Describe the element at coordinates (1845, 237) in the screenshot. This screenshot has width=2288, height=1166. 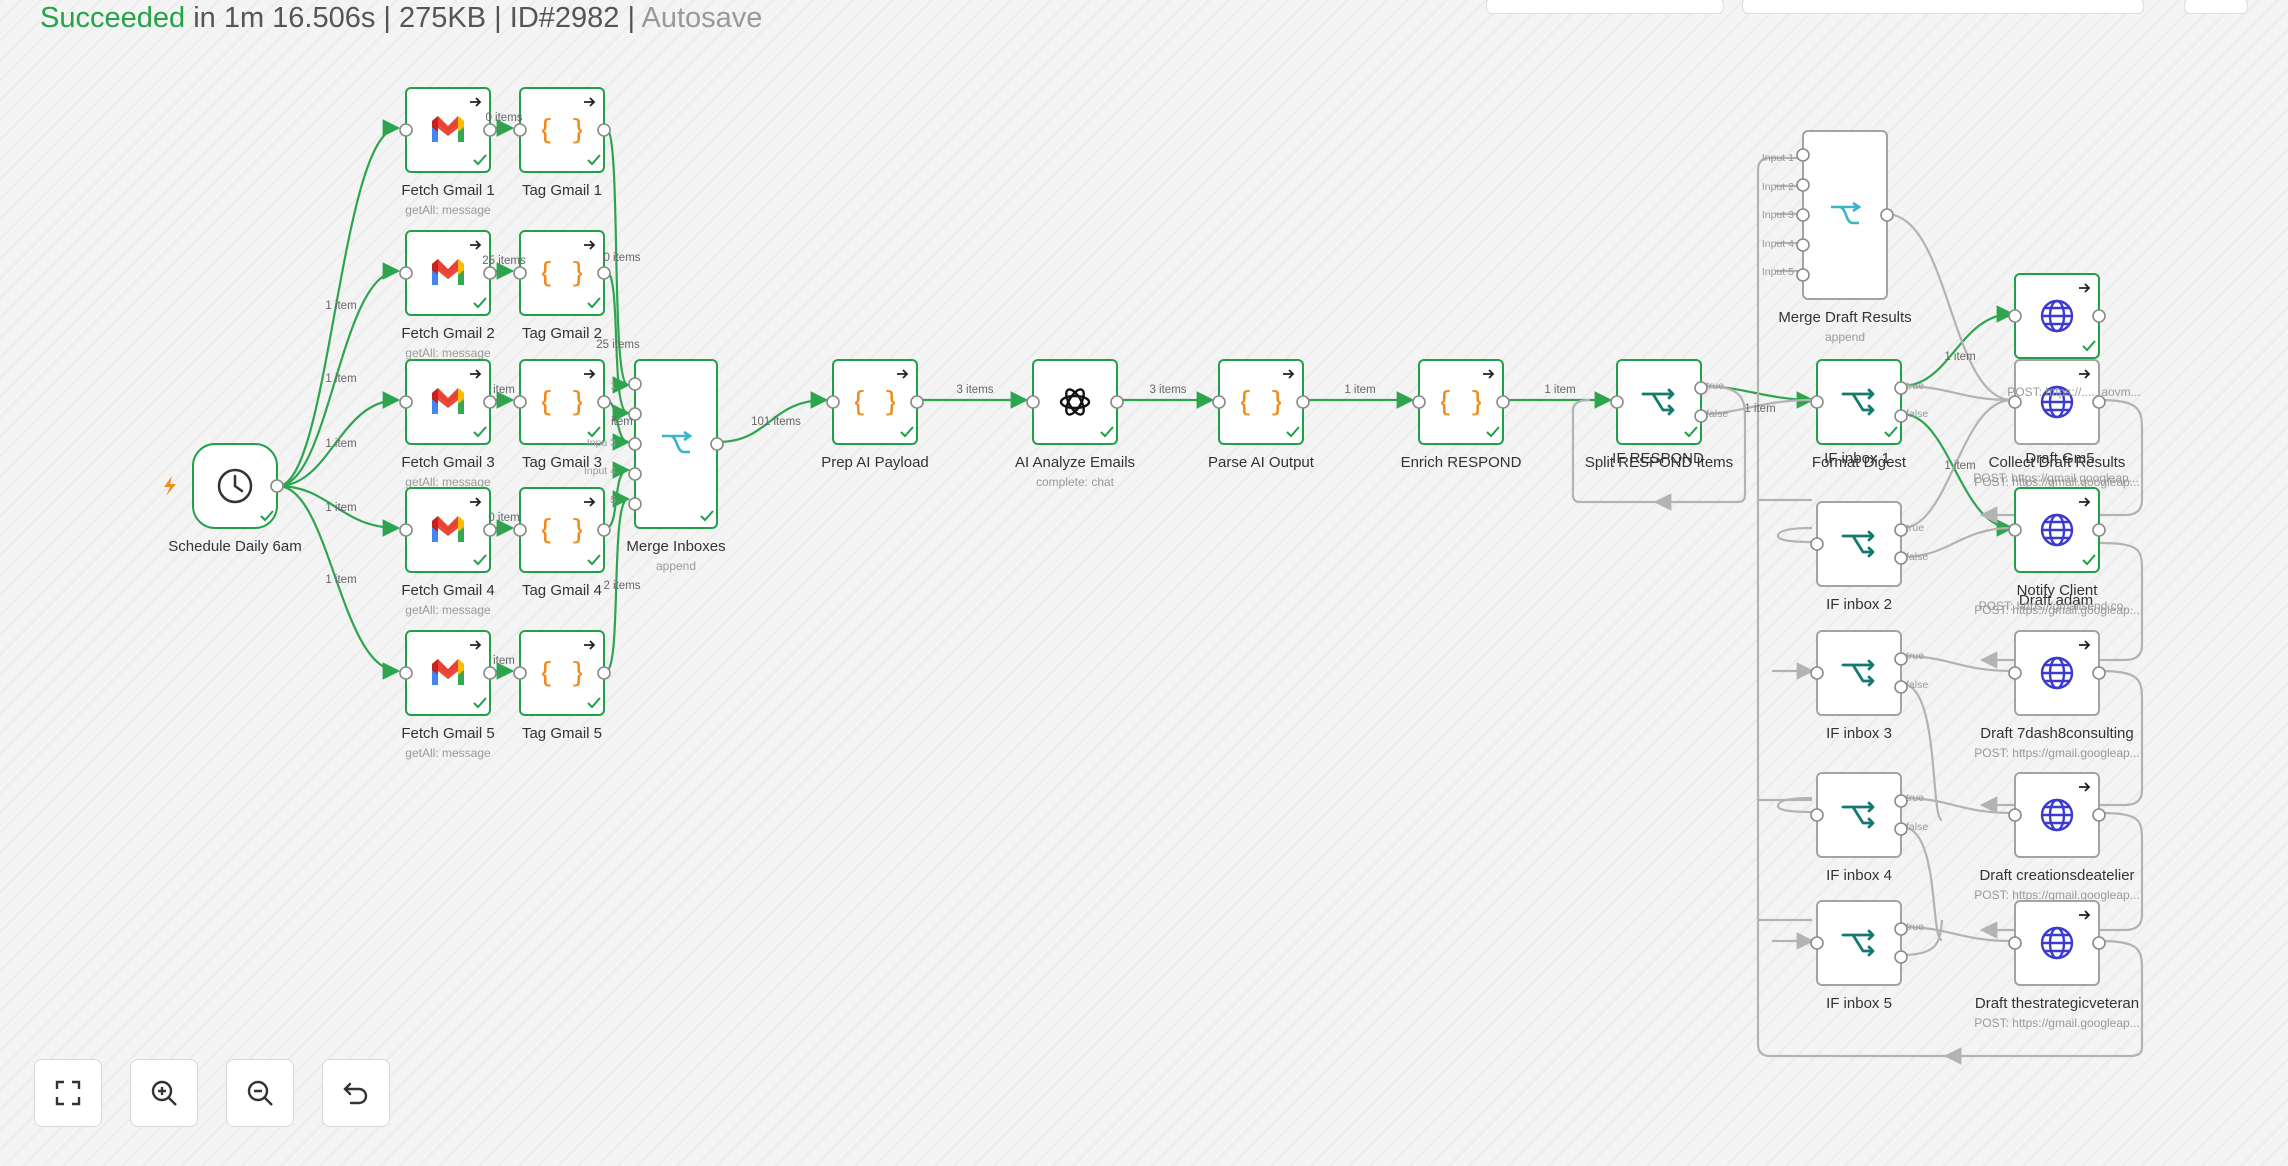
I see `node-mergeDraft: Merge Draft Results append` at that location.